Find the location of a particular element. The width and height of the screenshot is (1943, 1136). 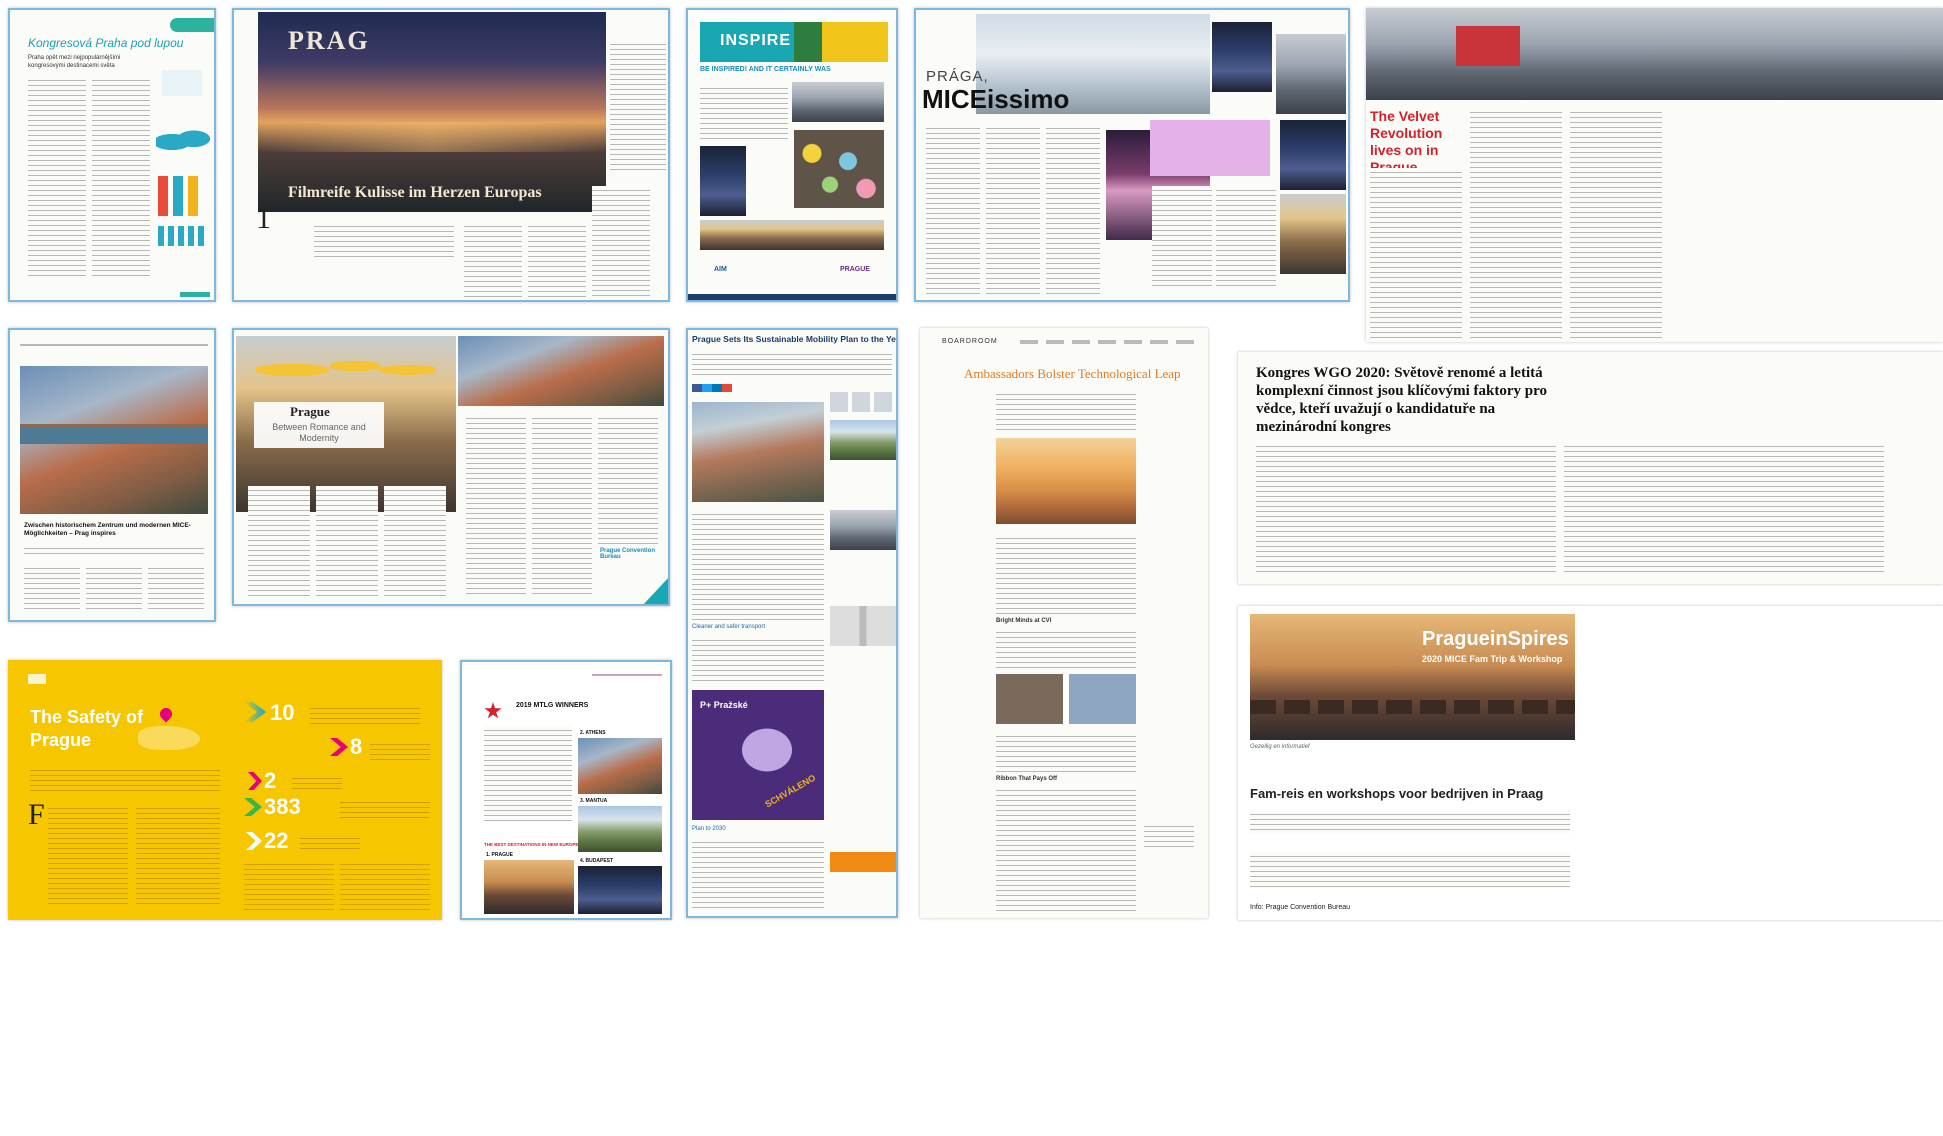

stat-1-value: 10 is located at coordinates (282, 712).